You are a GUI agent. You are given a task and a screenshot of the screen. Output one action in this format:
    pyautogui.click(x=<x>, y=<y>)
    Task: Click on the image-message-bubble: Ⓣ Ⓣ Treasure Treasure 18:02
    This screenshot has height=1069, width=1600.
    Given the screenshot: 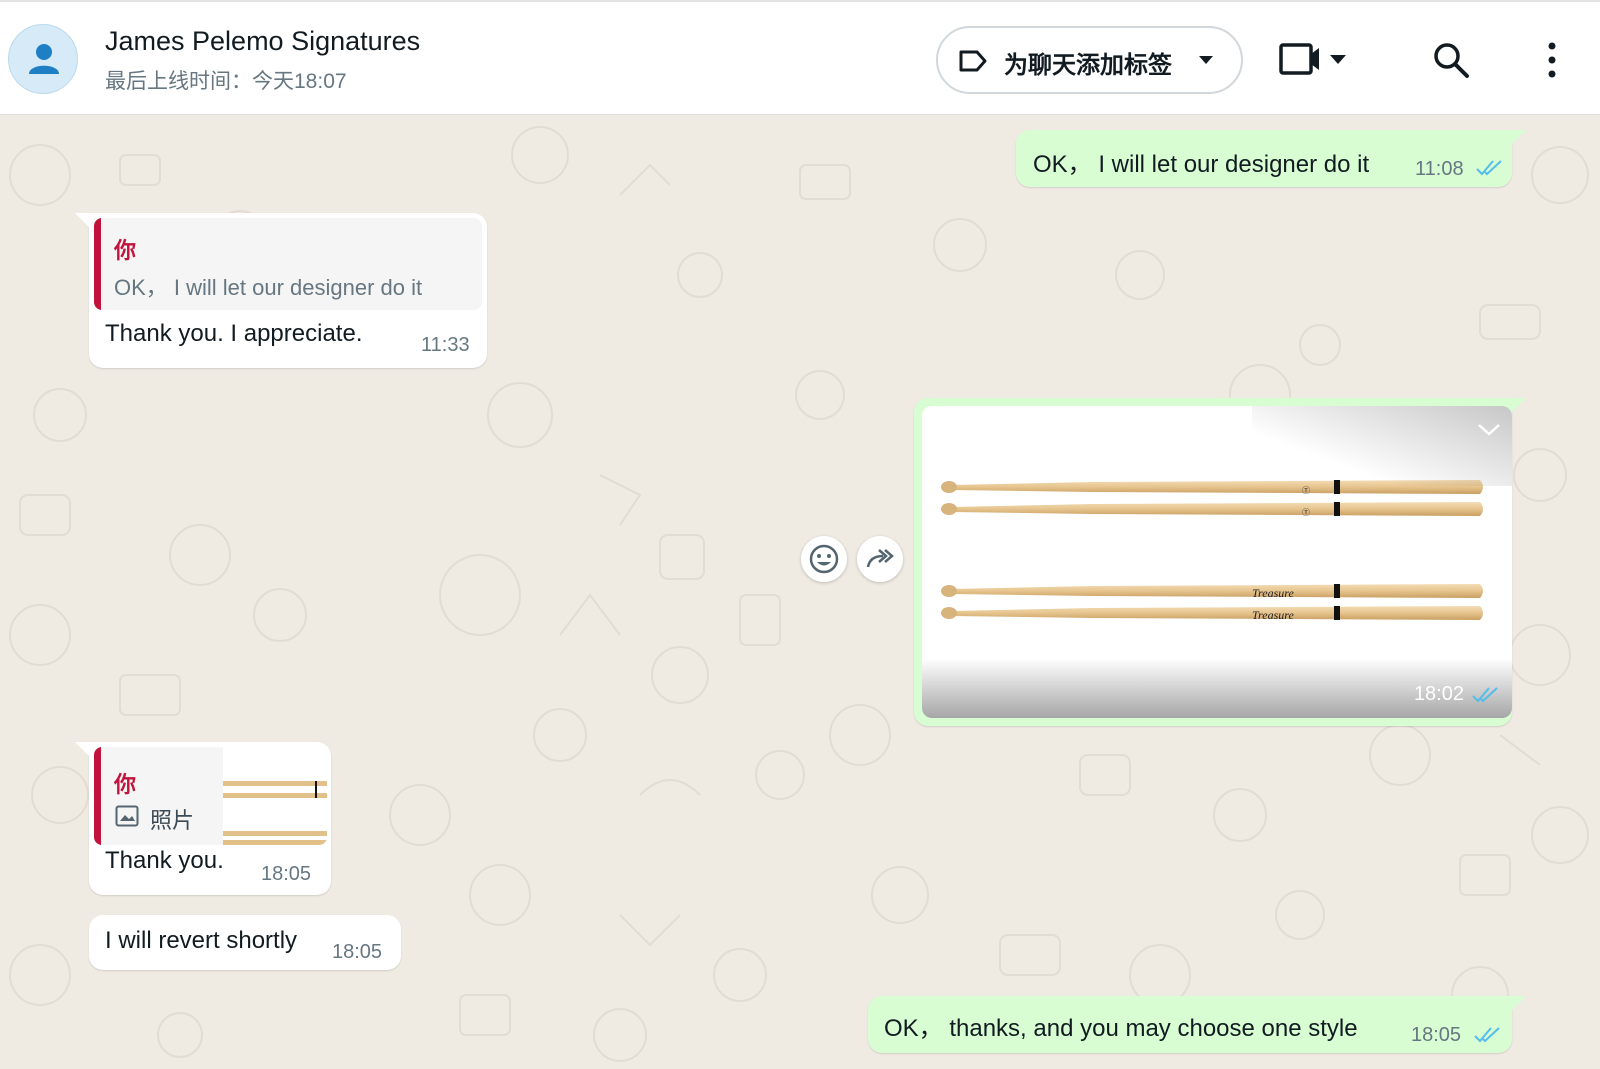 What is the action you would take?
    pyautogui.click(x=1220, y=562)
    